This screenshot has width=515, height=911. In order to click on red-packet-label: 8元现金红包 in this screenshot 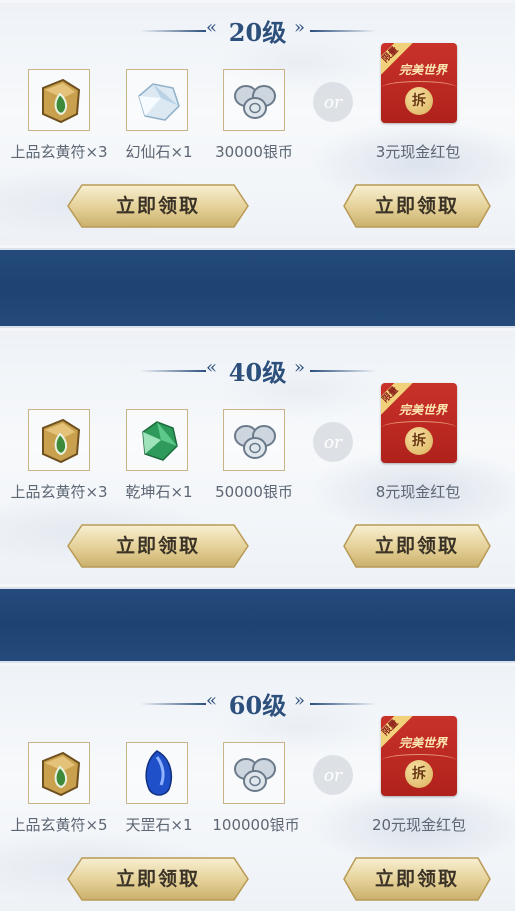, I will do `click(418, 492)`.